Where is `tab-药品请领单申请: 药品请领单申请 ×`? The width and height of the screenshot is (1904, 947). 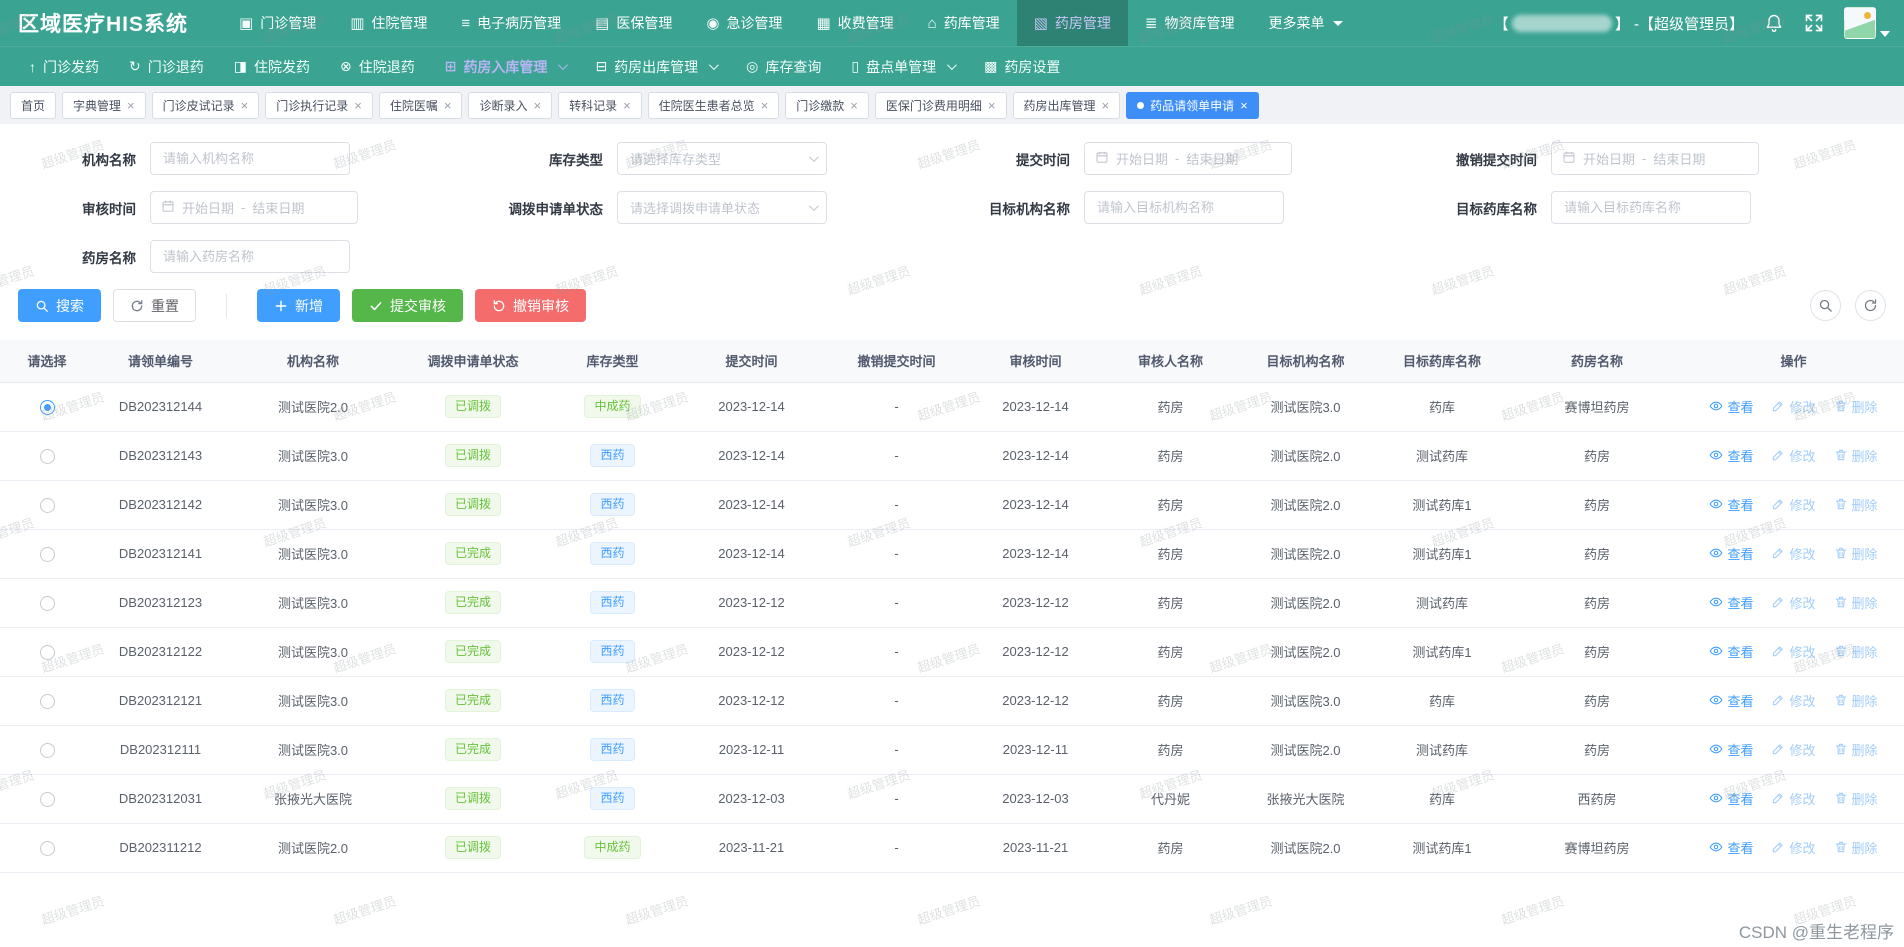 tab-药品请领单申请: 药品请领单申请 × is located at coordinates (1192, 105).